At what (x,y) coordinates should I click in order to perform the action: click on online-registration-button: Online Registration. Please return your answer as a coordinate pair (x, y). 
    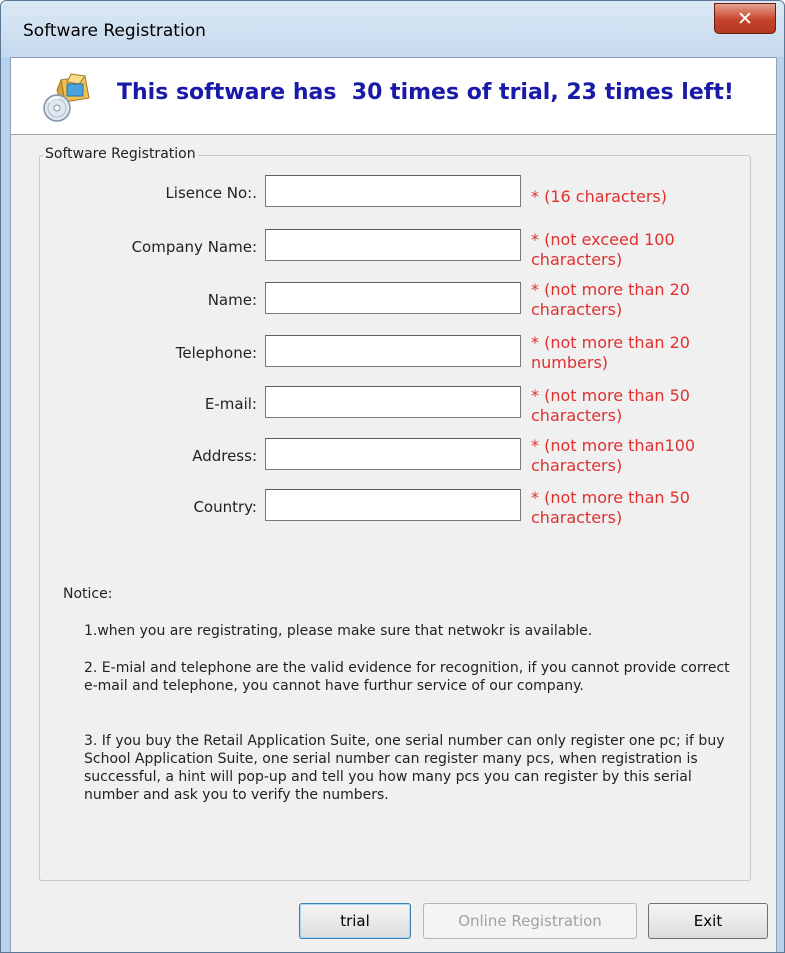
    Looking at the image, I should click on (530, 921).